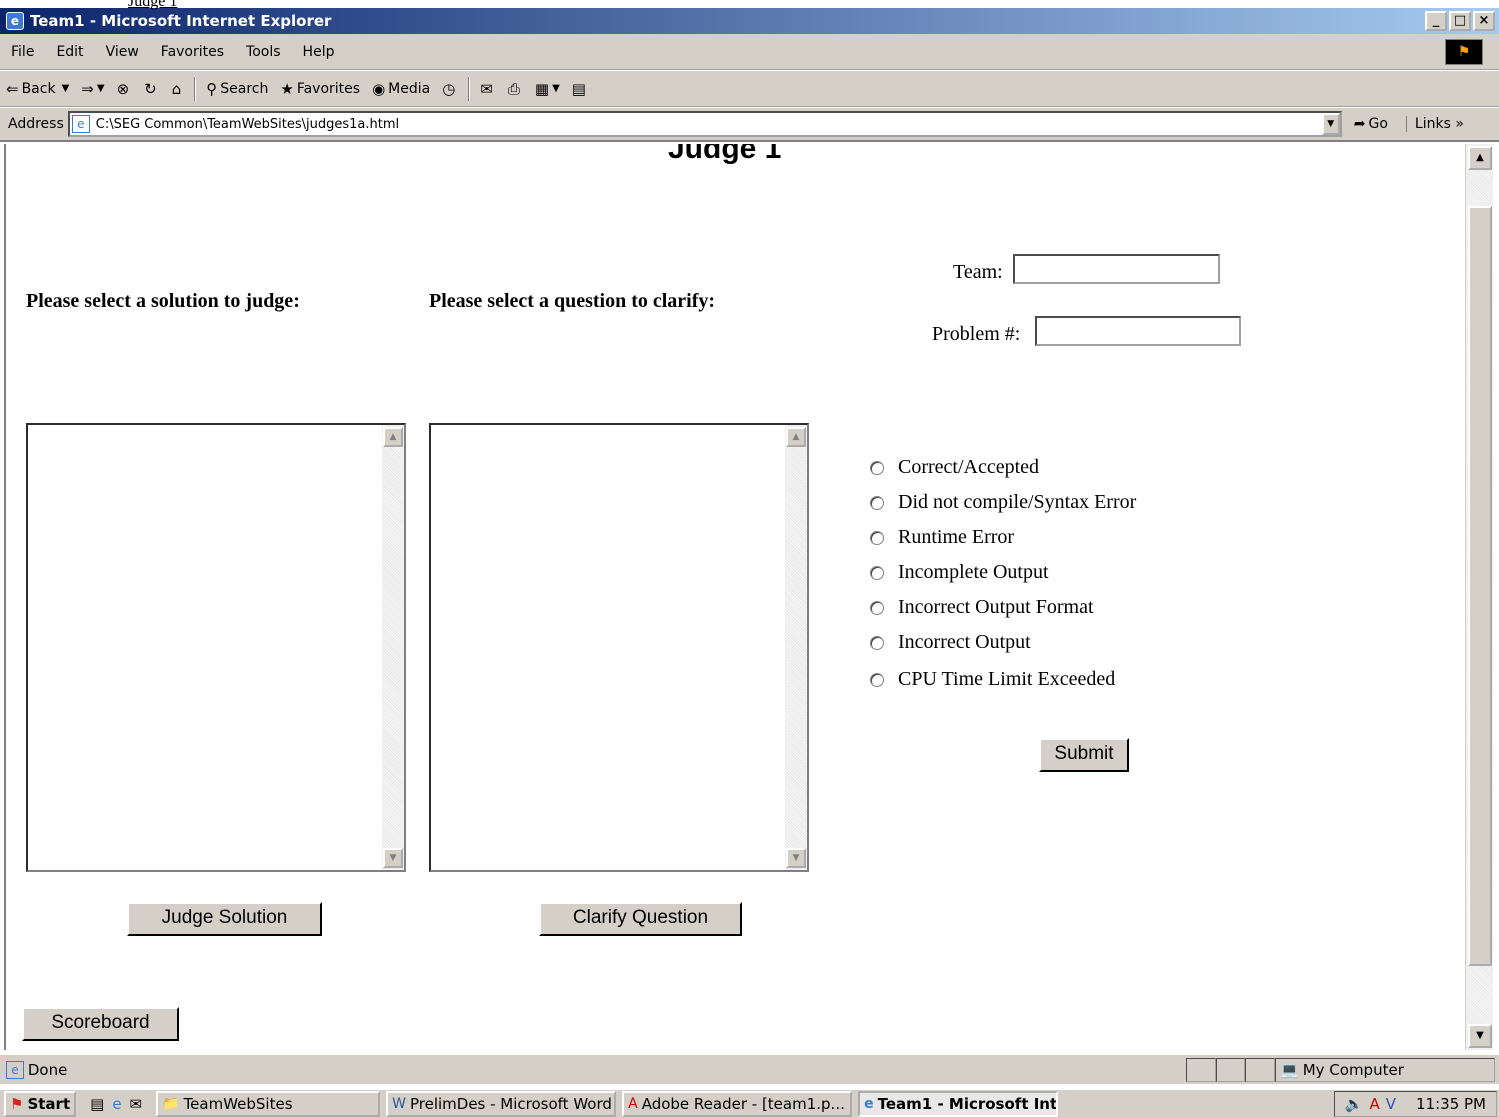 This screenshot has height=1118, width=1499. I want to click on submit-button: Submit, so click(1084, 755).